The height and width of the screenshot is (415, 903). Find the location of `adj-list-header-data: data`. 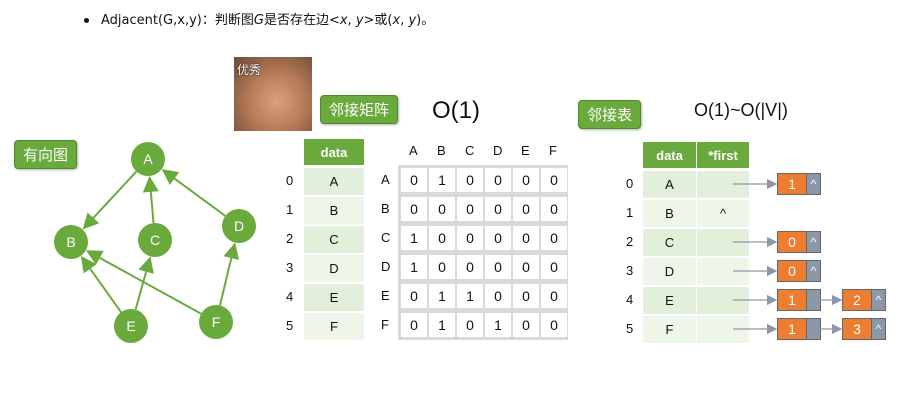

adj-list-header-data: data is located at coordinates (669, 155).